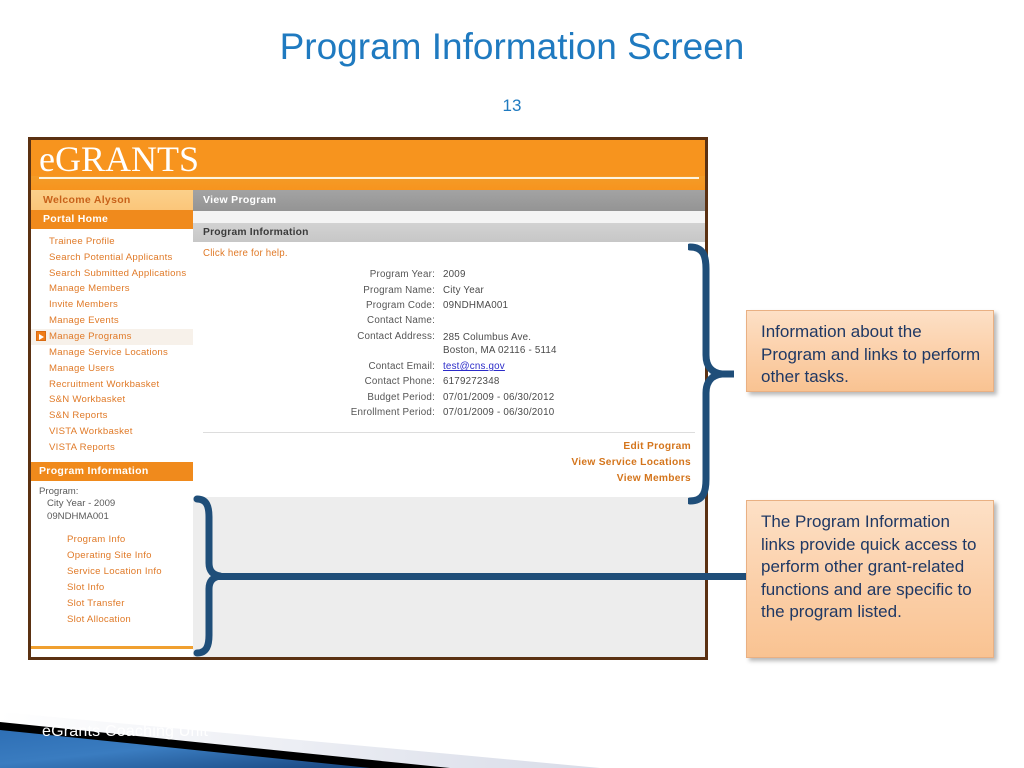 This screenshot has height=768, width=1024. I want to click on sidebar-item-label: Recruitment Workbasket, so click(104, 384).